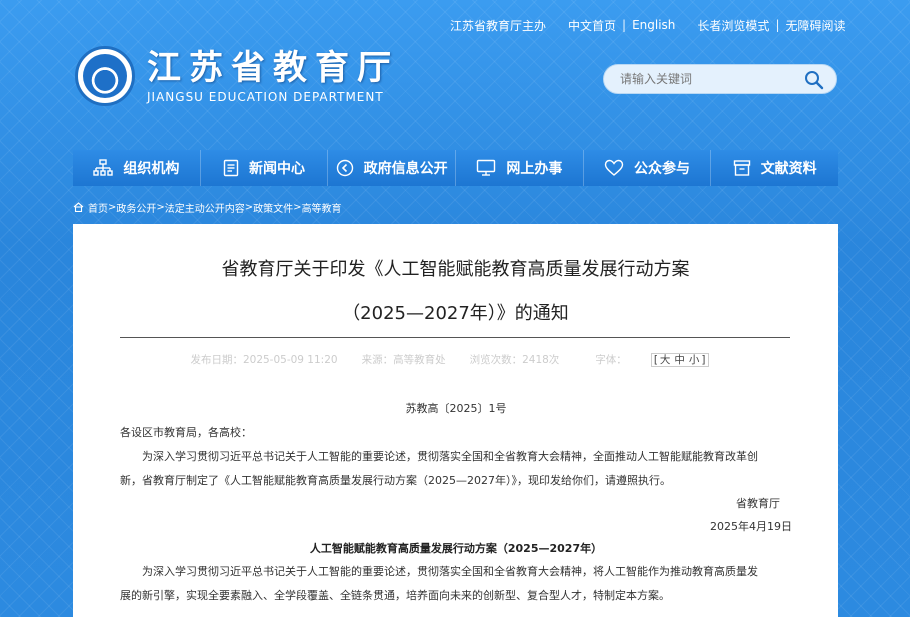  What do you see at coordinates (788, 169) in the screenshot?
I see `nav-label: 文献资料` at bounding box center [788, 169].